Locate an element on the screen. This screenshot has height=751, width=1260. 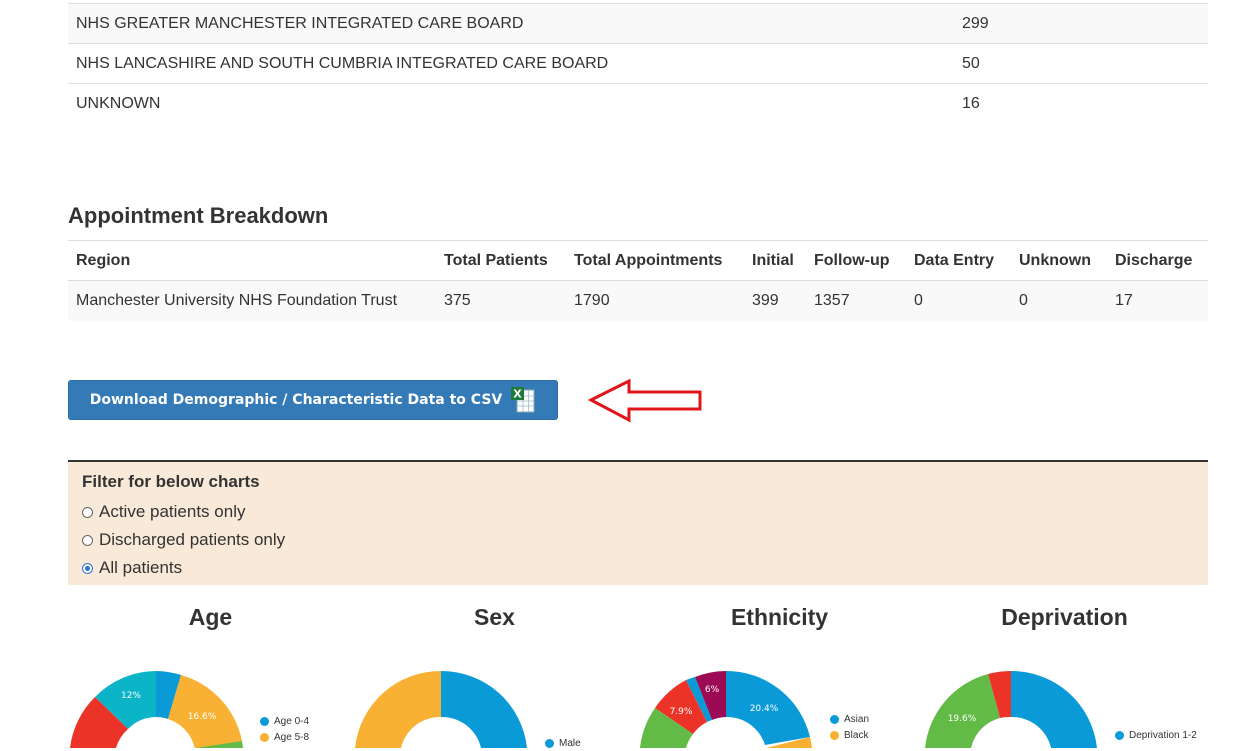
age-donut: 16.6% 12% is located at coordinates (156, 709).